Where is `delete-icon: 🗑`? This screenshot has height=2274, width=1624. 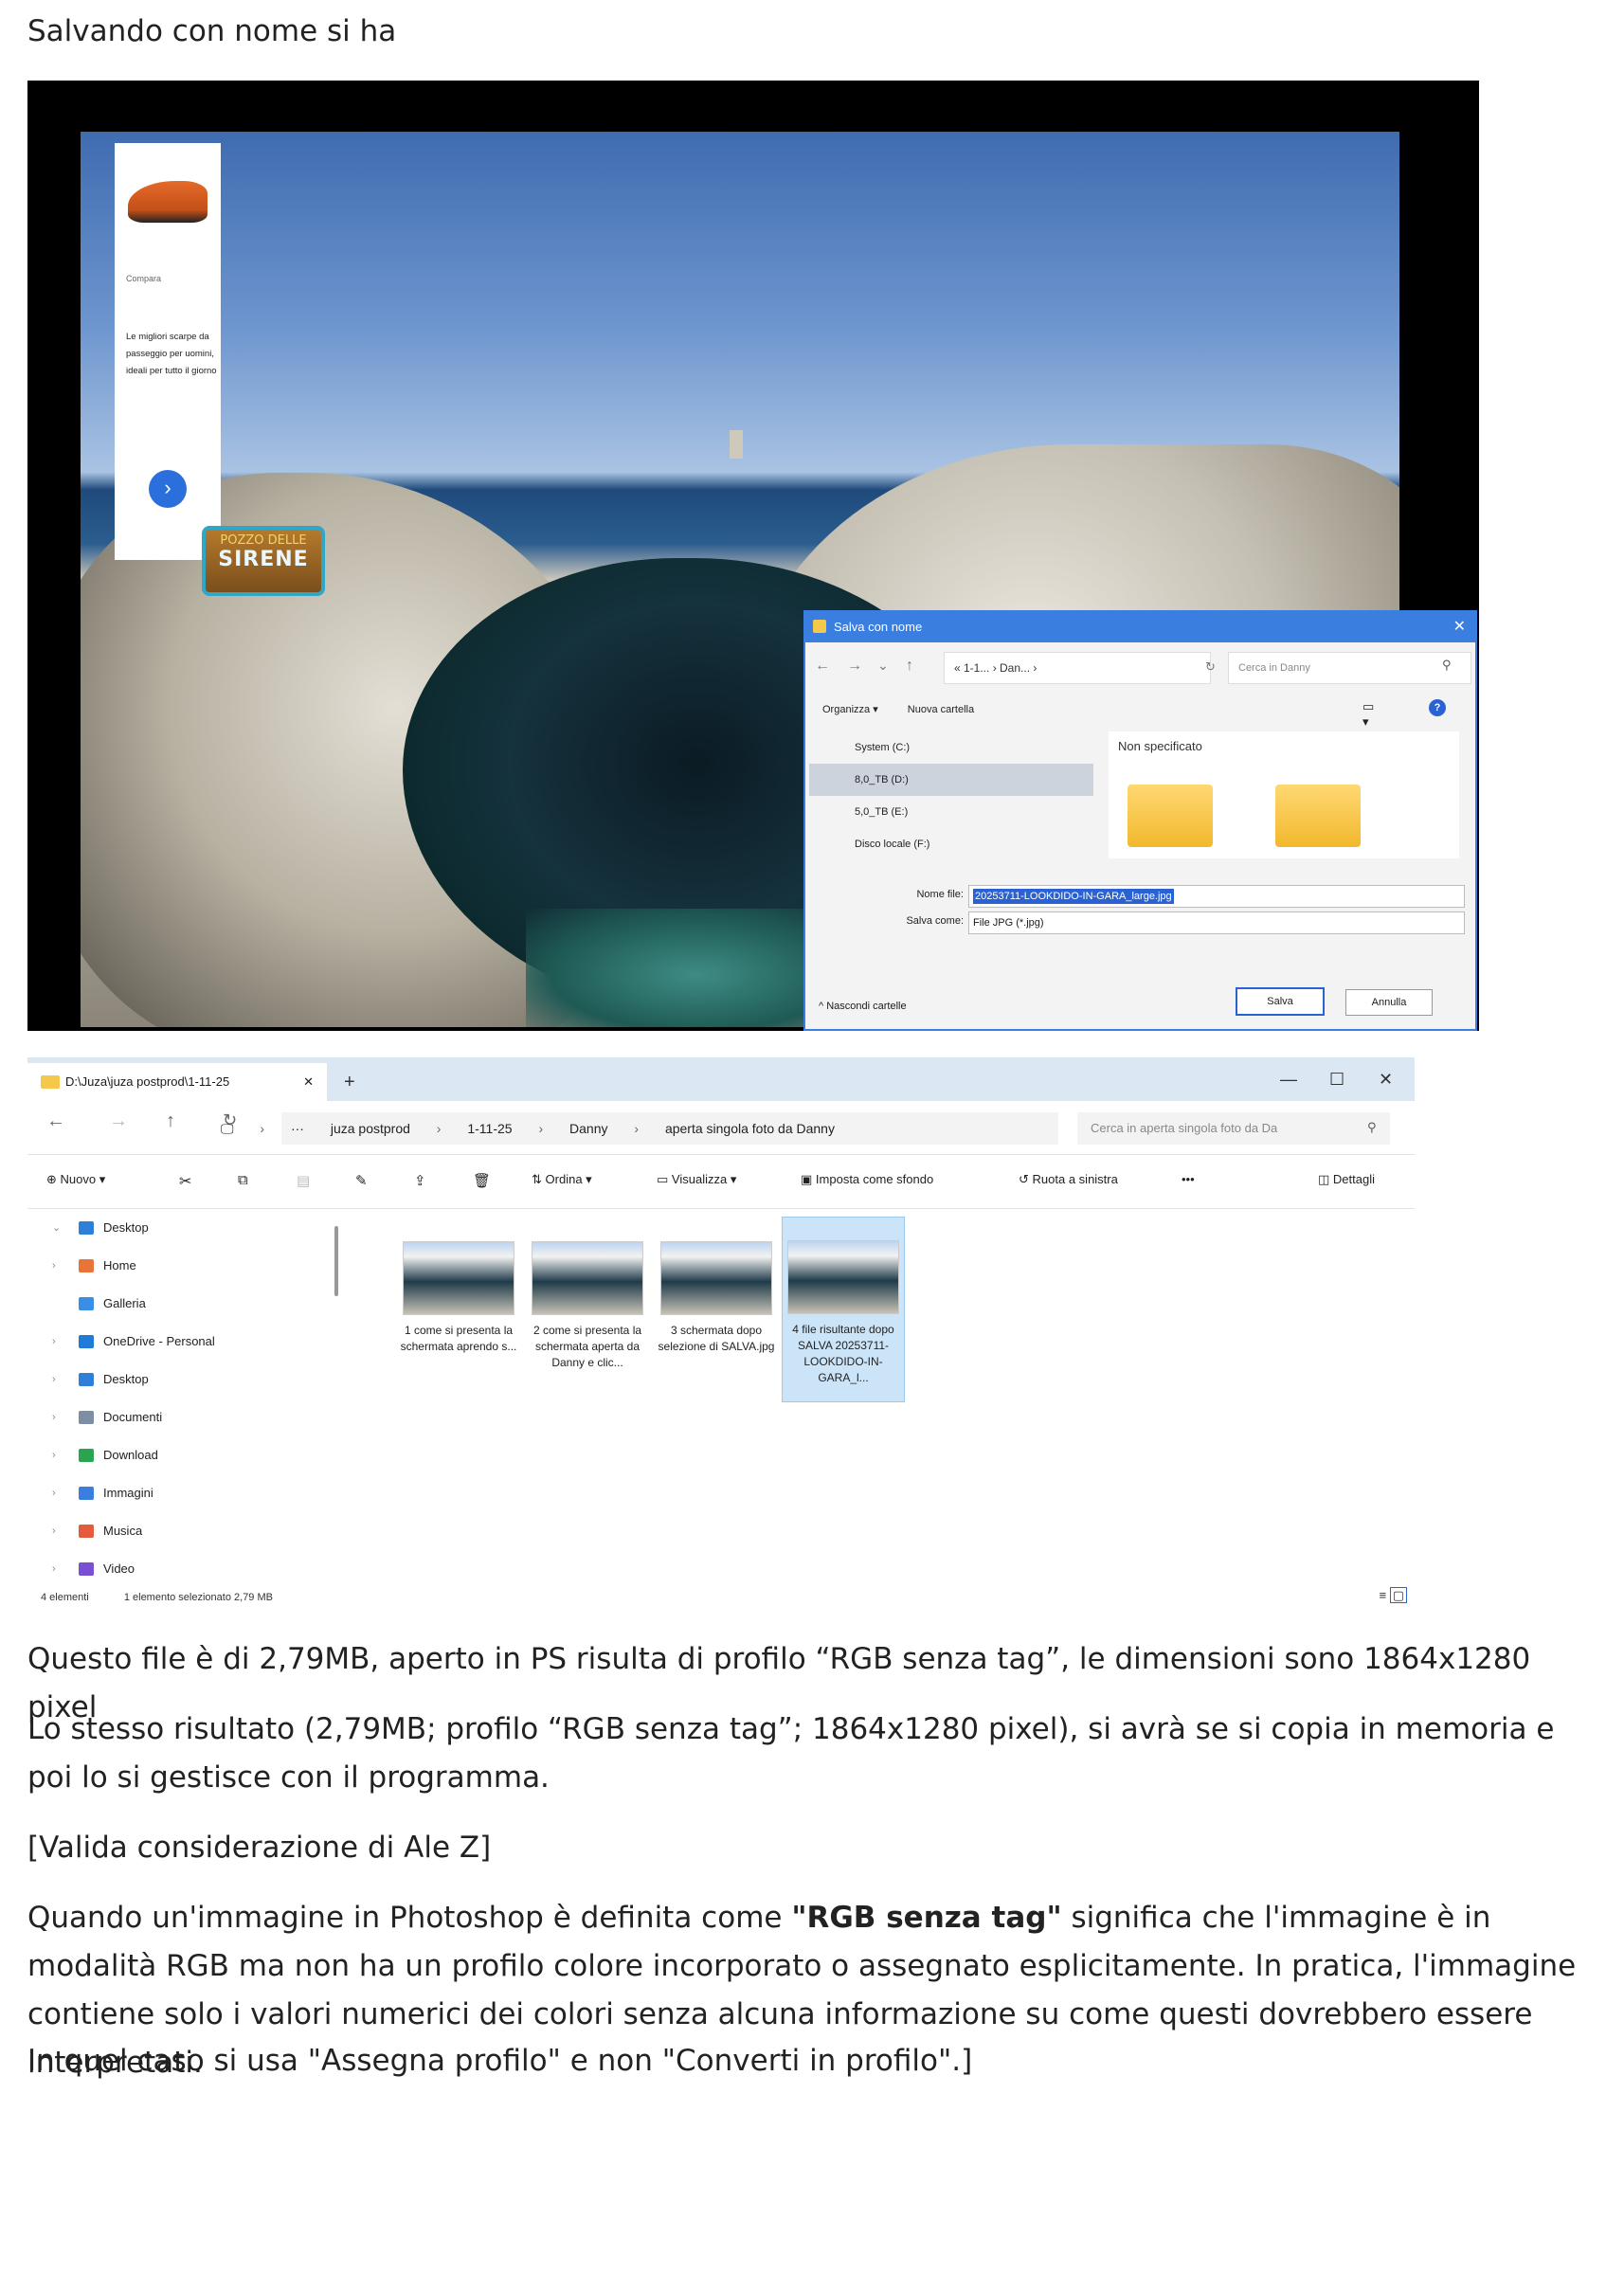 delete-icon: 🗑 is located at coordinates (482, 1180).